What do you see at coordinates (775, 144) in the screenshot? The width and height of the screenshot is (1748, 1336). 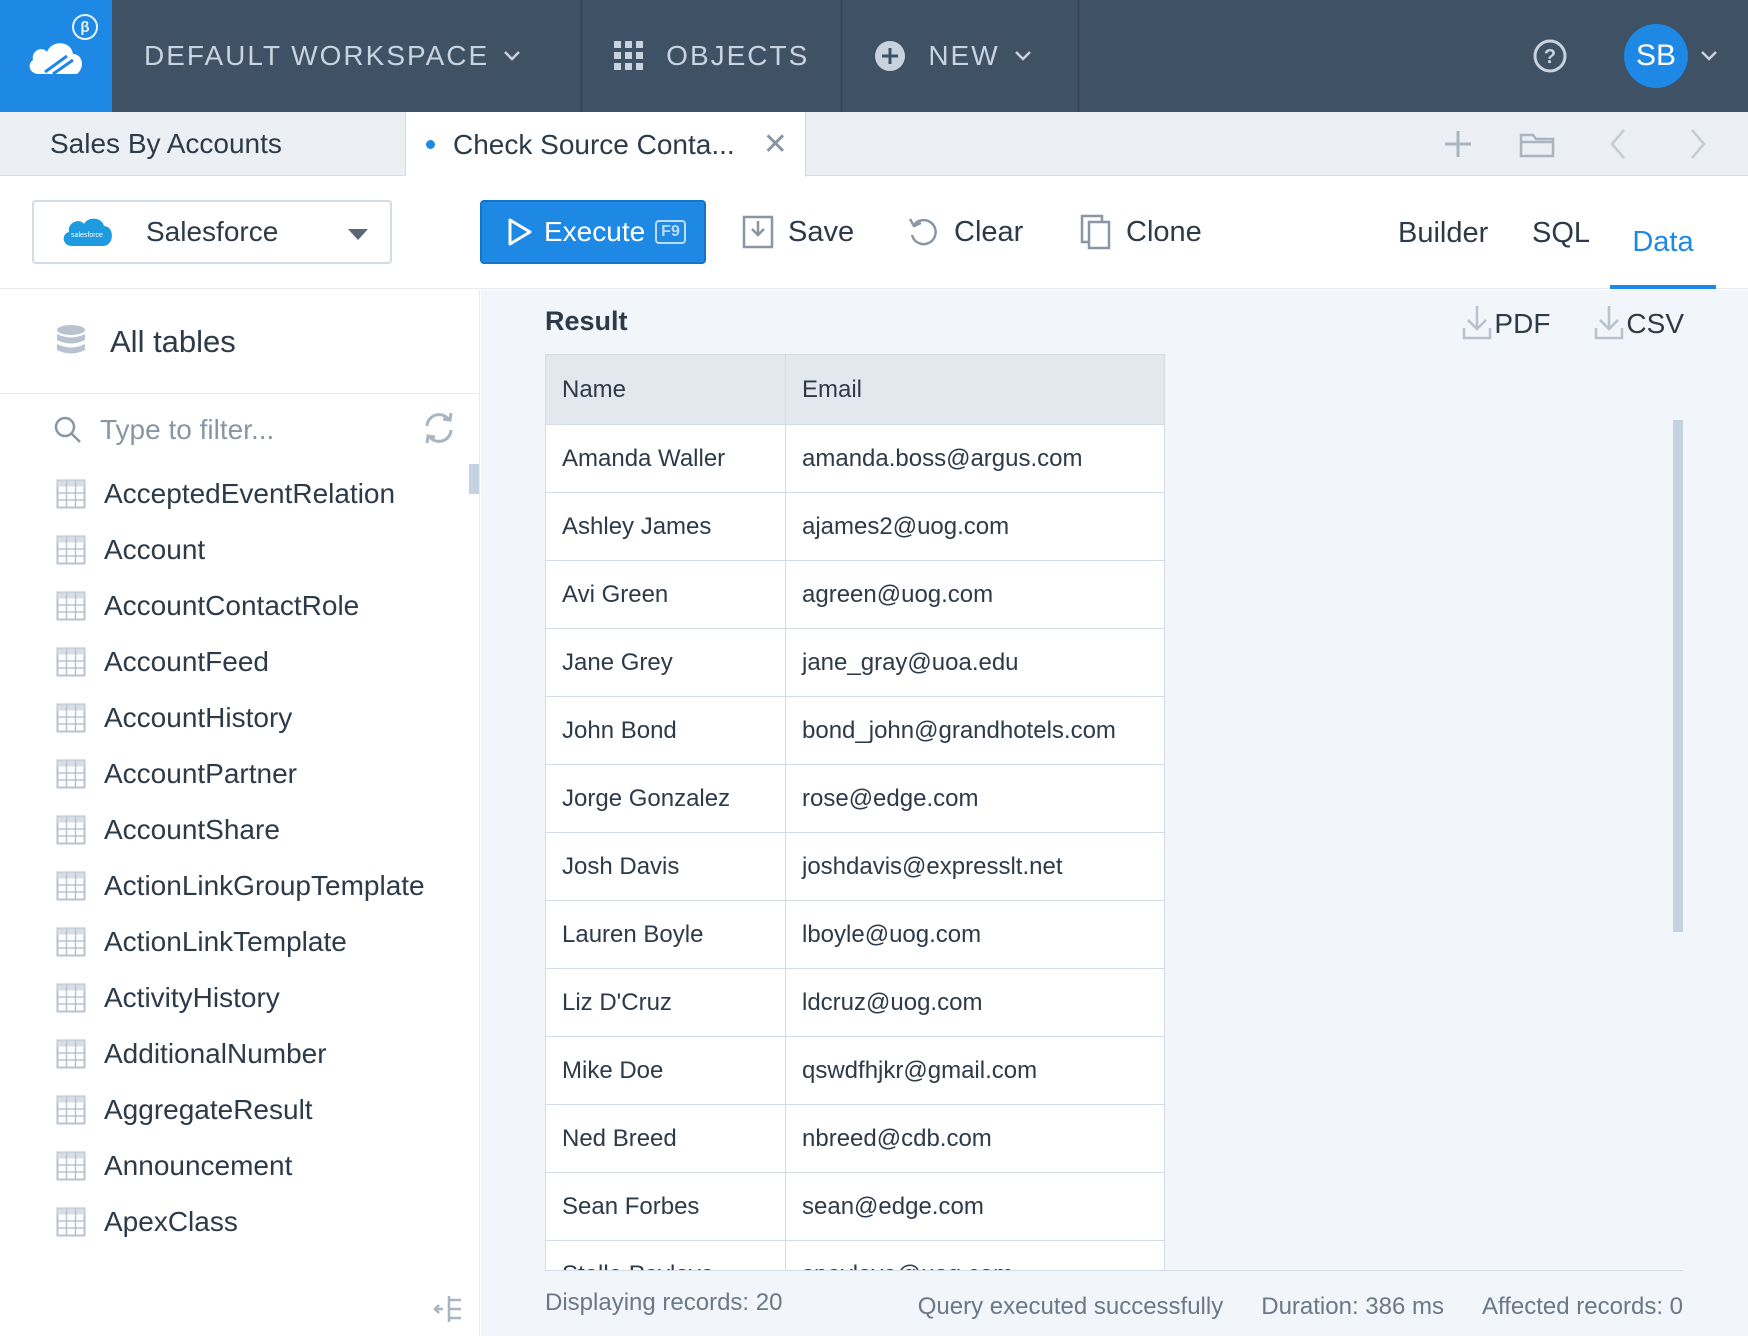 I see `close-icon: ✕` at bounding box center [775, 144].